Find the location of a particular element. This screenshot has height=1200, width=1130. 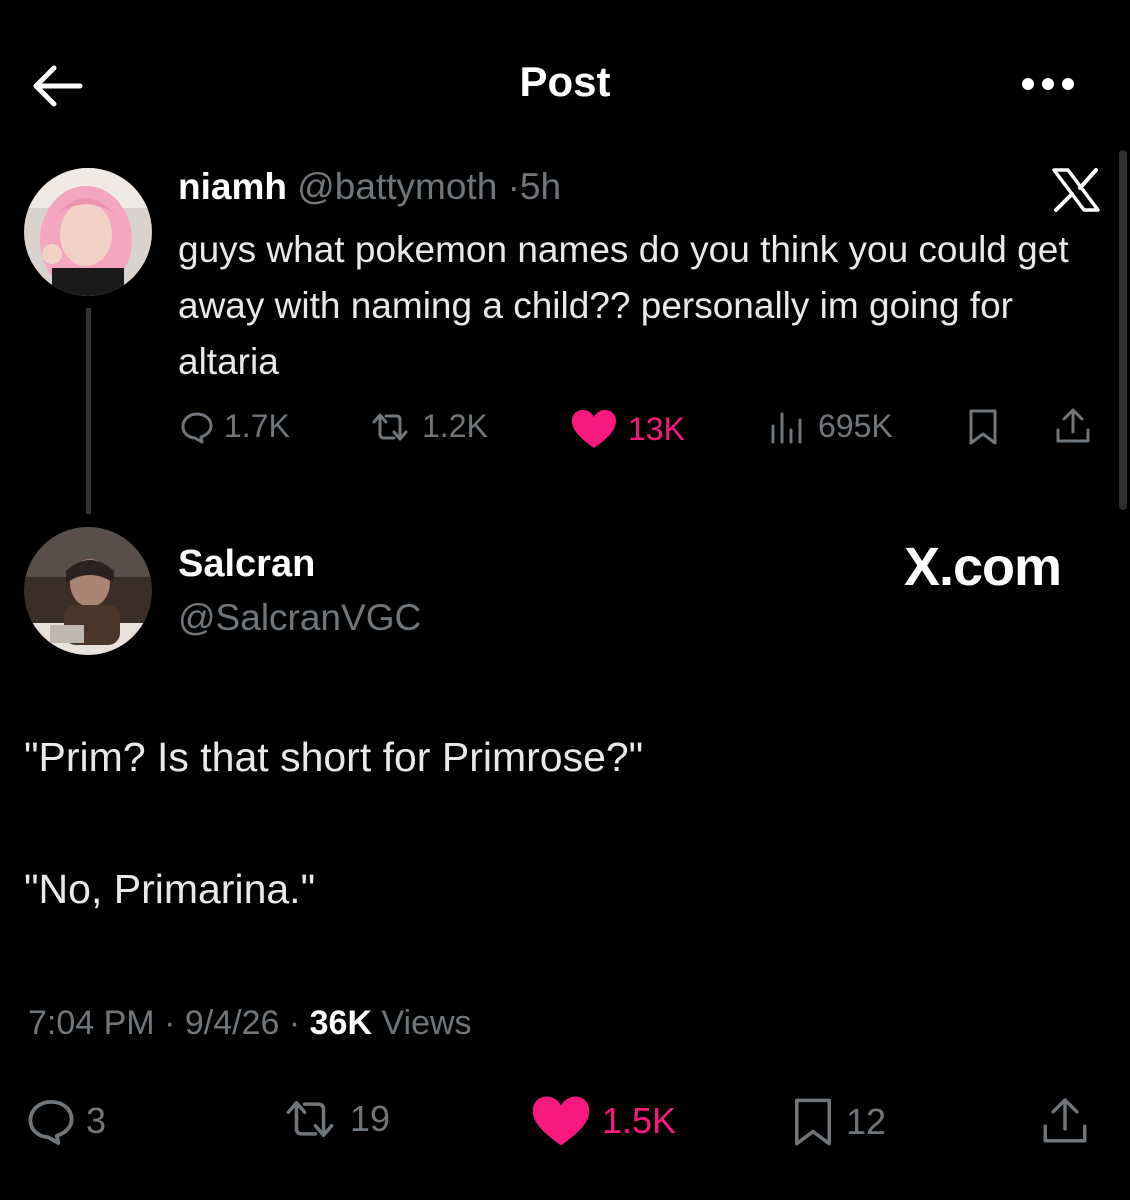

main-author-handle: @SalcranVGC is located at coordinates (299, 618).